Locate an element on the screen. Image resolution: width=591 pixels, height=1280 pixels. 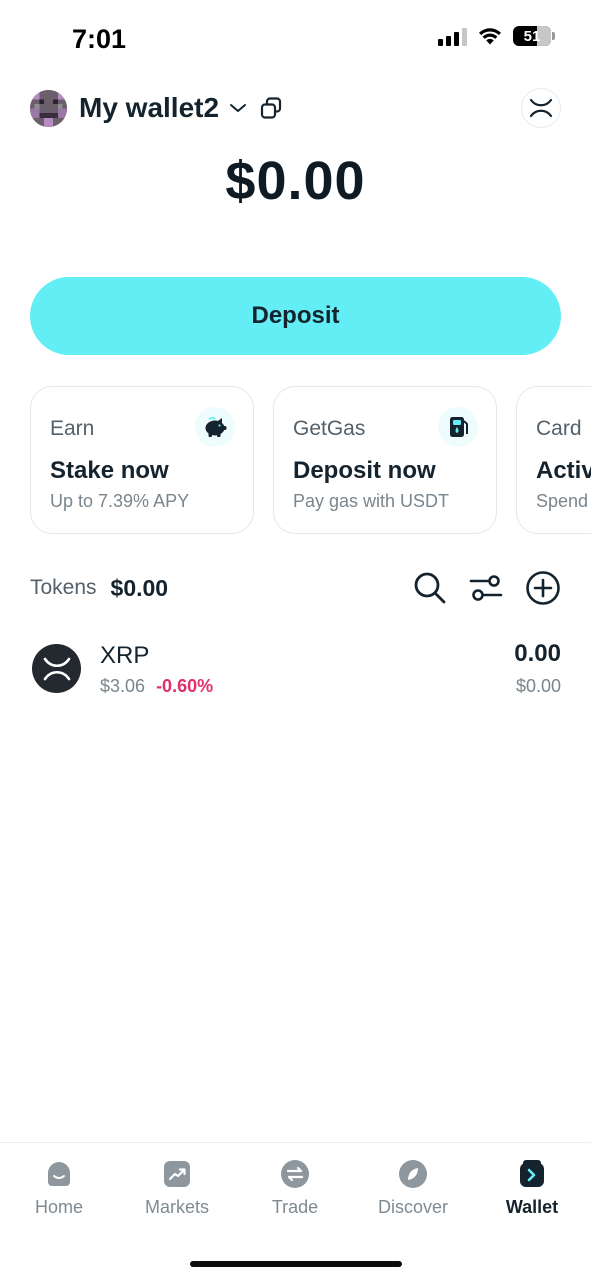
fuel-pump-icon is located at coordinates (458, 427).